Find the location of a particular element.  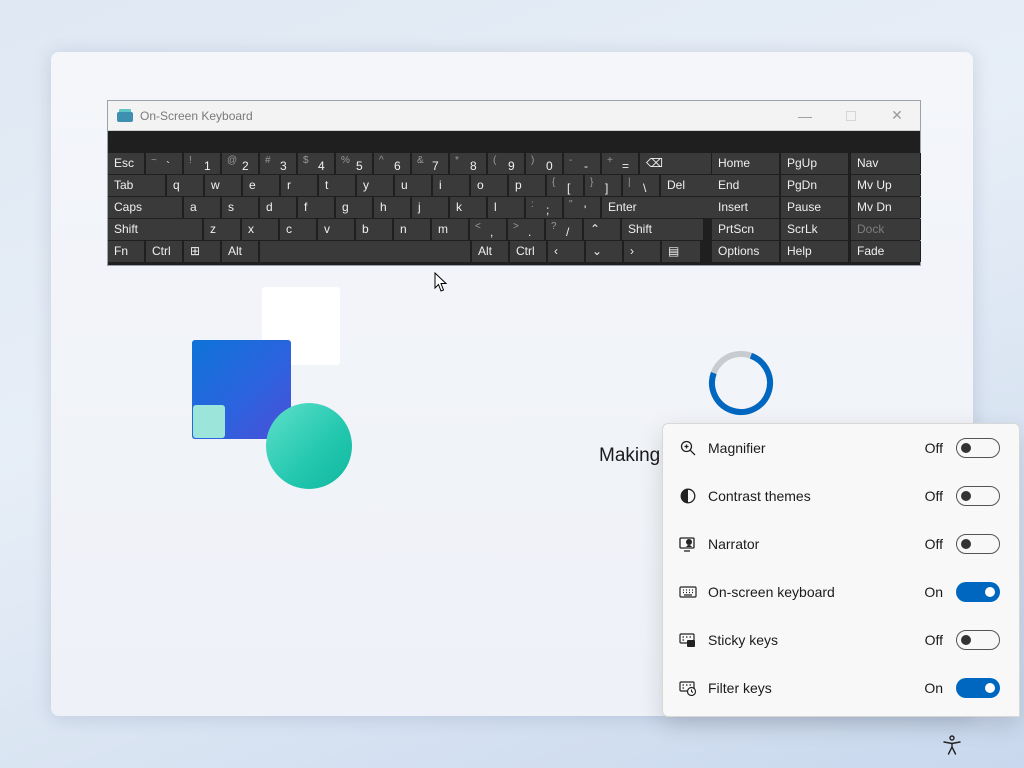

osk-key: & 7 is located at coordinates (430, 163).